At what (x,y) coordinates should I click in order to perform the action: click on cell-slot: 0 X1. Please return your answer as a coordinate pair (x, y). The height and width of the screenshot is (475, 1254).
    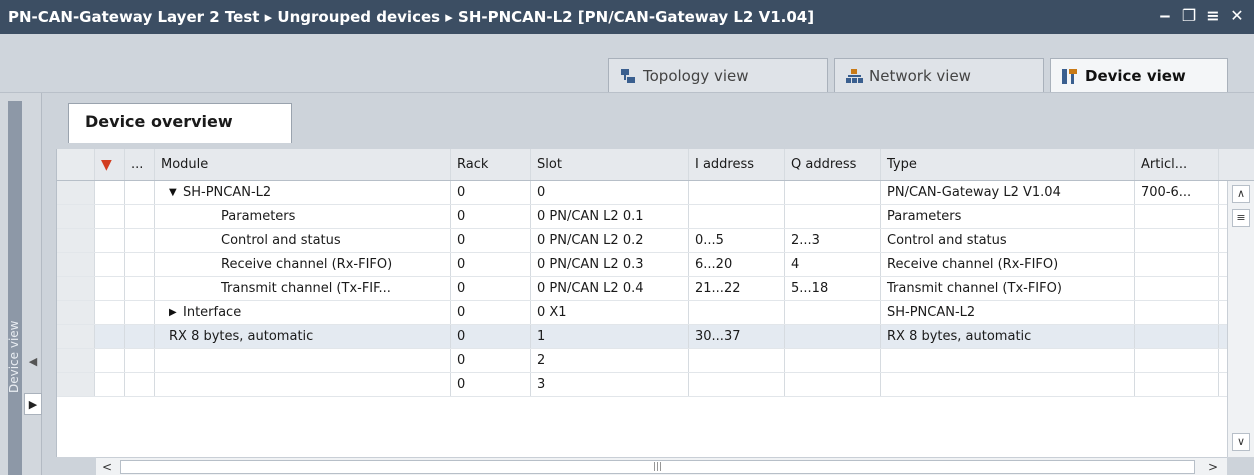
    Looking at the image, I should click on (610, 312).